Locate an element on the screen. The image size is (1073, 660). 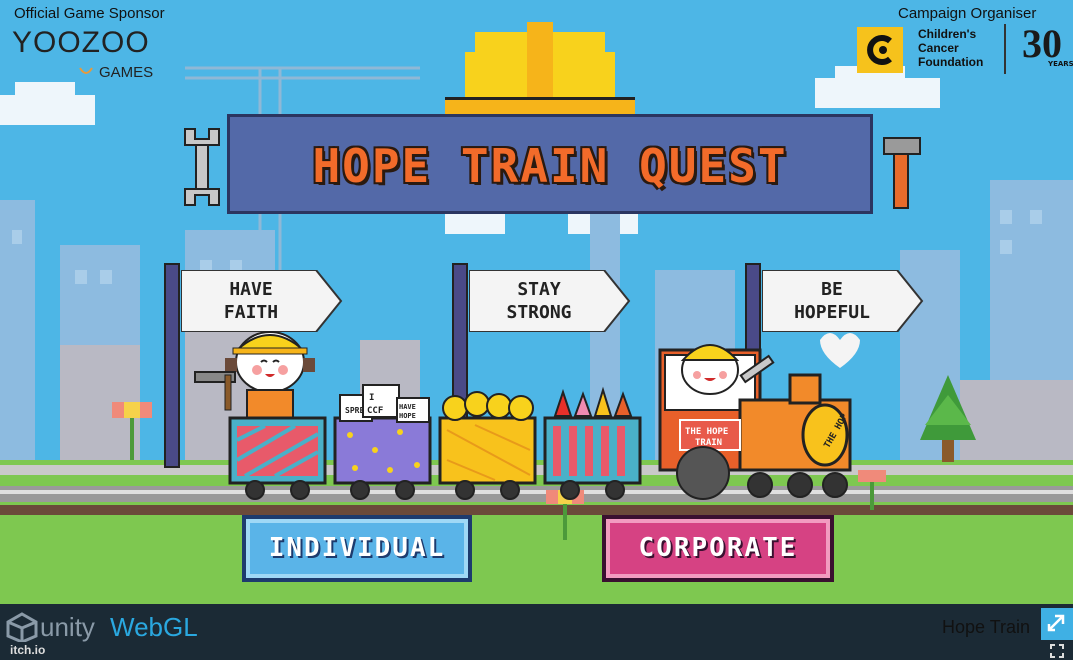
title-board: HOPE TRAIN QUEST is located at coordinates (550, 164).